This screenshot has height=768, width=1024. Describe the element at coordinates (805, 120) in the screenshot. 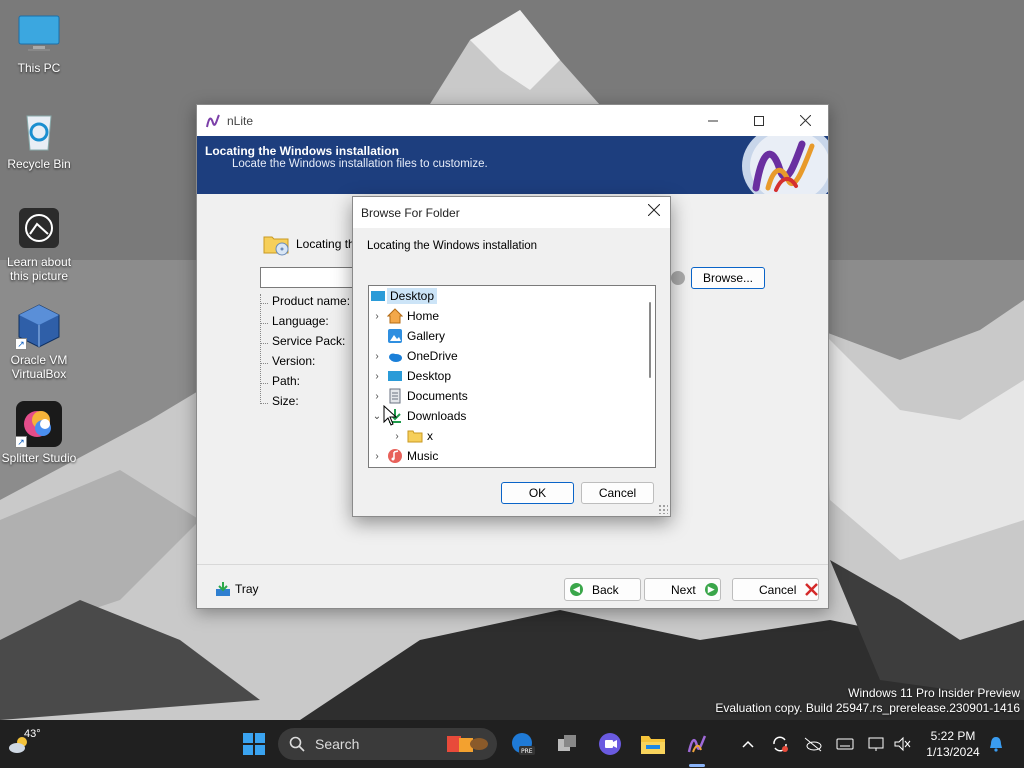

I see `close-button` at that location.